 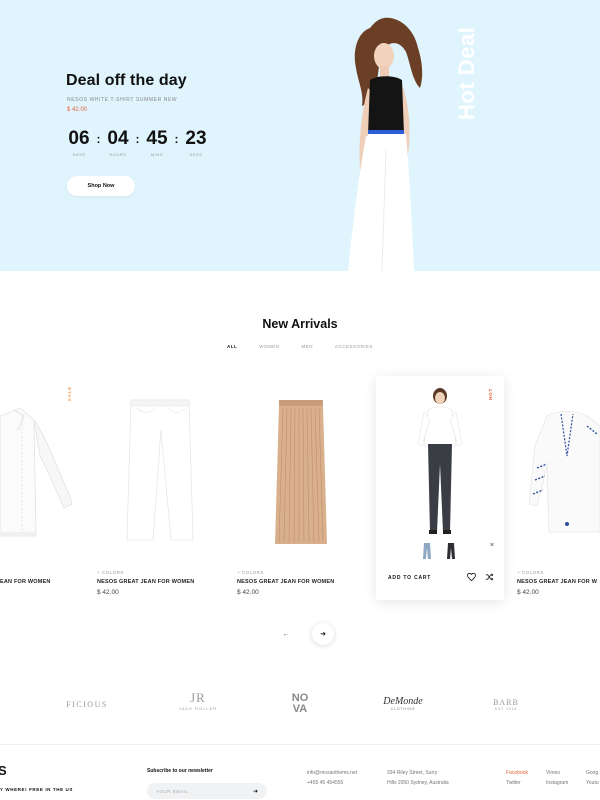 What do you see at coordinates (307, 346) in the screenshot?
I see `filter-men: MEN` at bounding box center [307, 346].